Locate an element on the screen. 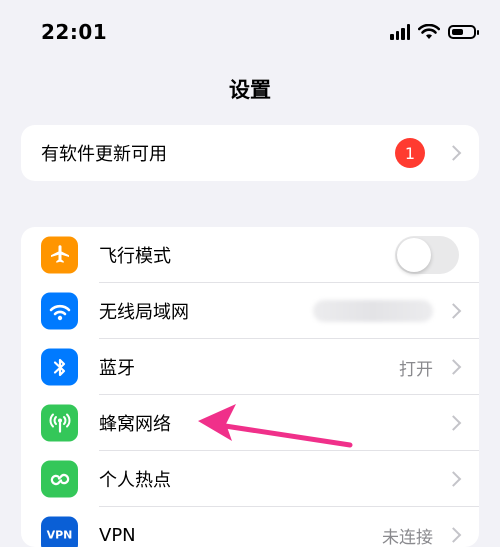  page-title: 设置 is located at coordinates (250, 89).